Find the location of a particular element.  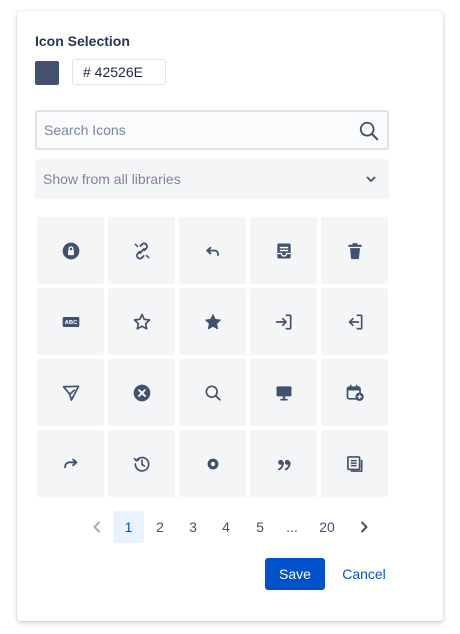

lock-circle-icon is located at coordinates (70, 250).